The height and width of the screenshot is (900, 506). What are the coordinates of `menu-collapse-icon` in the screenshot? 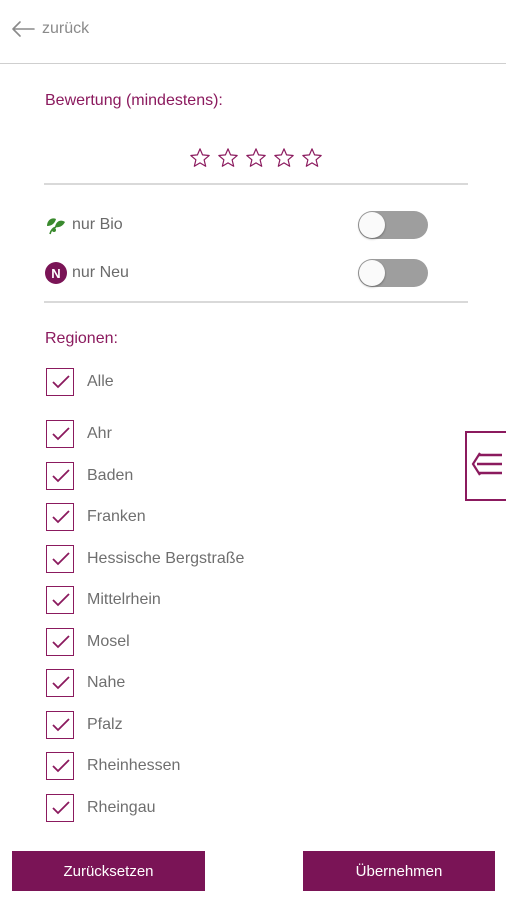 It's located at (487, 466).